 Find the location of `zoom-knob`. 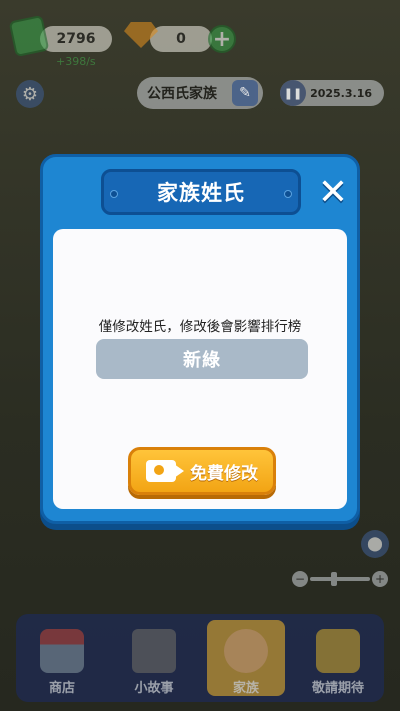

zoom-knob is located at coordinates (334, 579).